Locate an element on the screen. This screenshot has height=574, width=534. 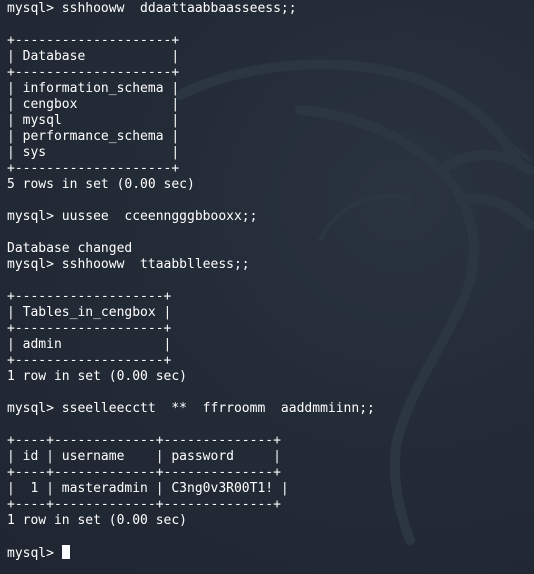
terminal-line: | admin | is located at coordinates (89, 344).